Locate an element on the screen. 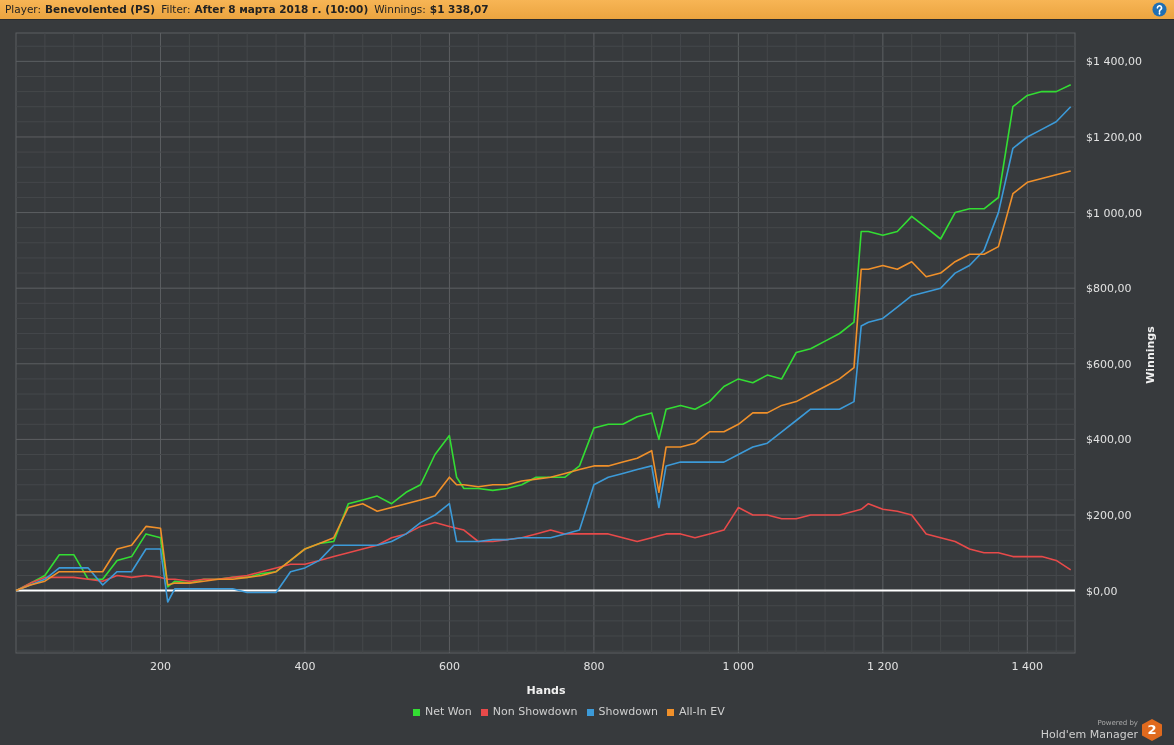 This screenshot has width=1174, height=745. y-tick-label: $1 400,00 is located at coordinates (1114, 62).